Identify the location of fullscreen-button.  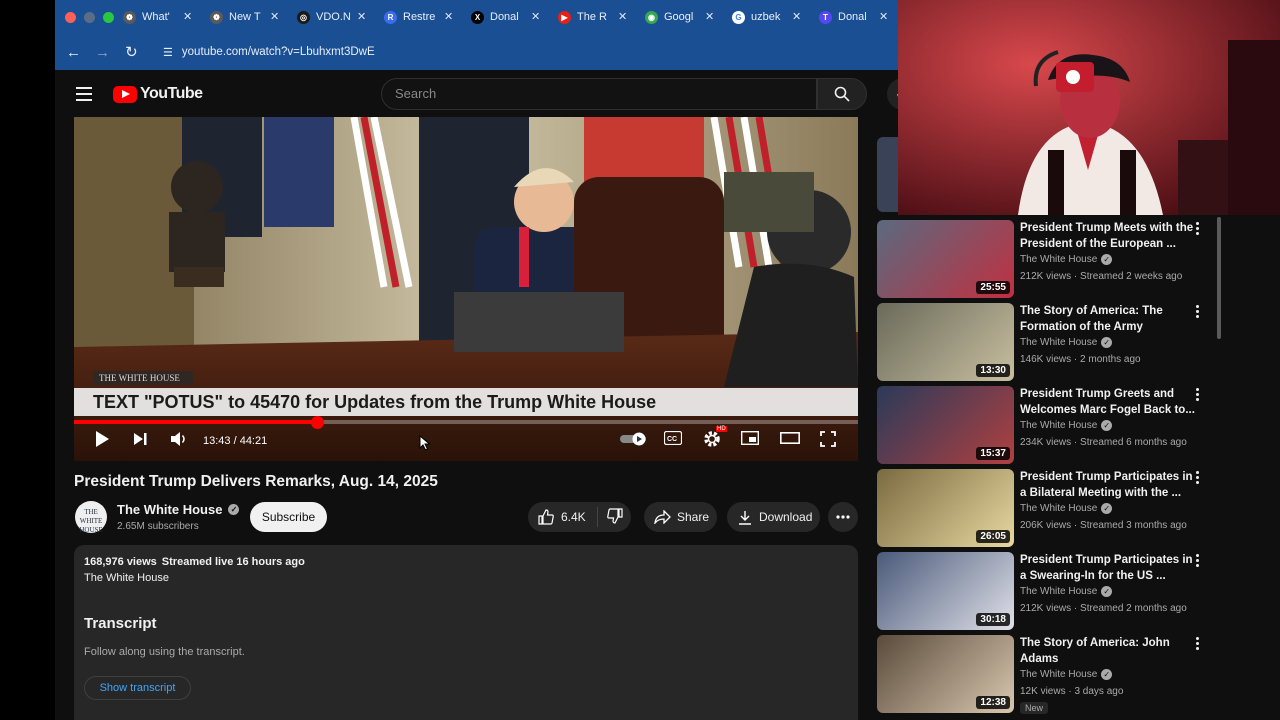
(828, 440).